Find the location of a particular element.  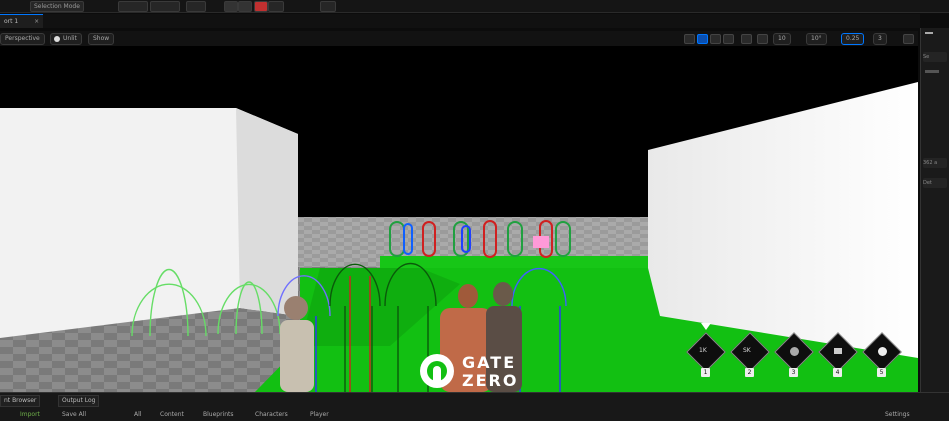

settings-button: Settings is located at coordinates (897, 414).